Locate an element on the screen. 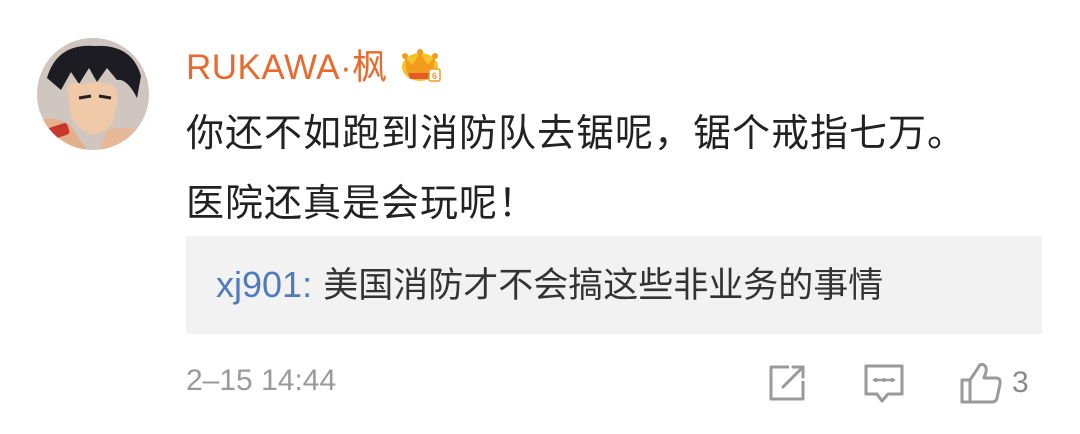 This screenshot has width=1080, height=434. reply-username: xj901: is located at coordinates (264, 284).